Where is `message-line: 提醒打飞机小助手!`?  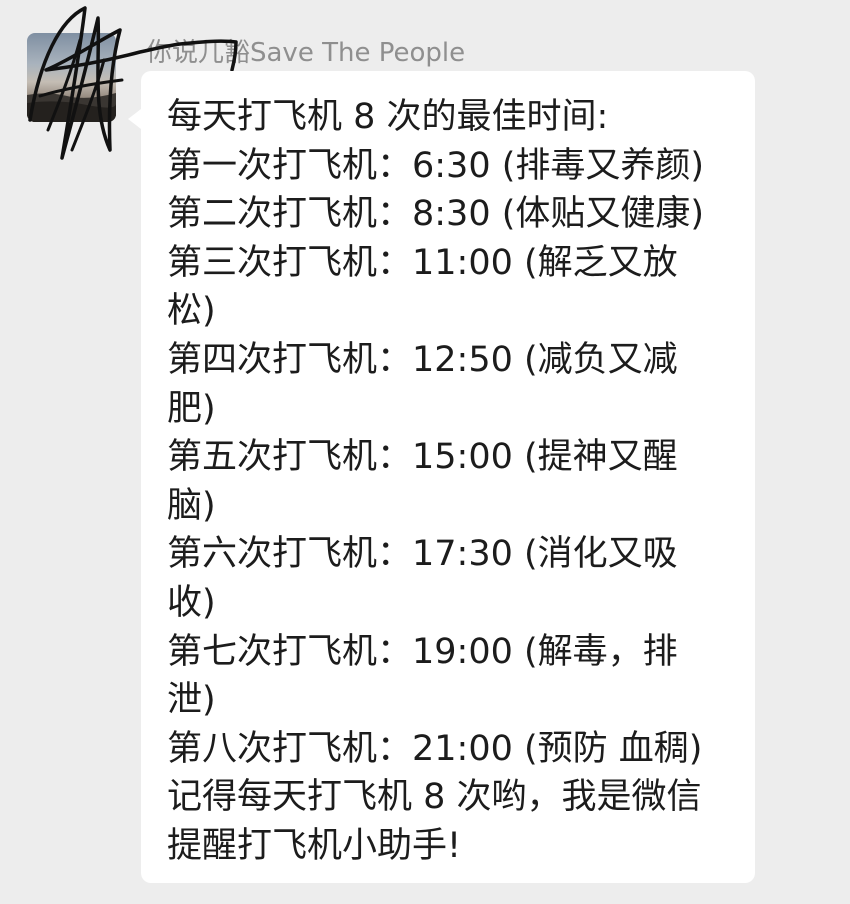 message-line: 提醒打飞机小助手! is located at coordinates (314, 845).